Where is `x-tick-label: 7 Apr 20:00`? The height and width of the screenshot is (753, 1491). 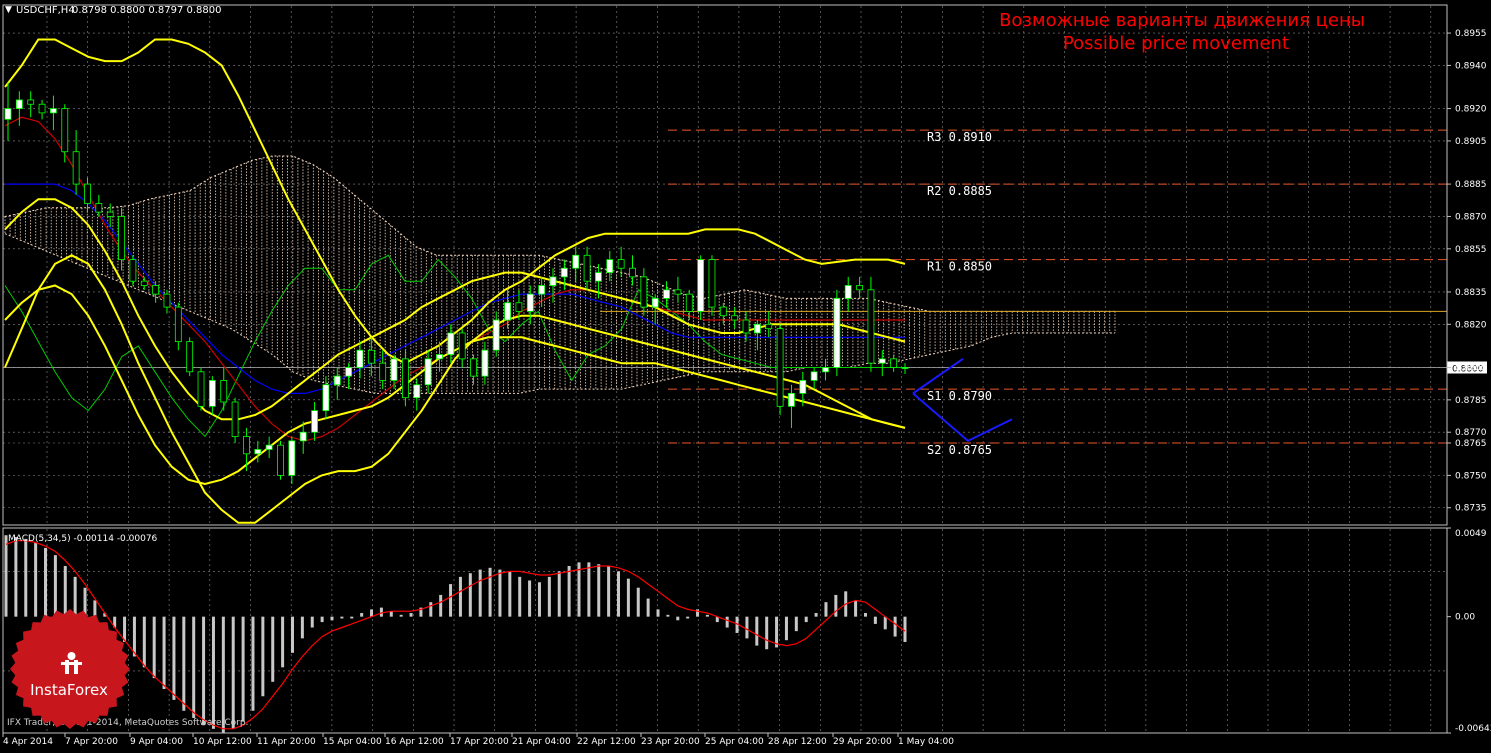
x-tick-label: 7 Apr 20:00 is located at coordinates (91, 742).